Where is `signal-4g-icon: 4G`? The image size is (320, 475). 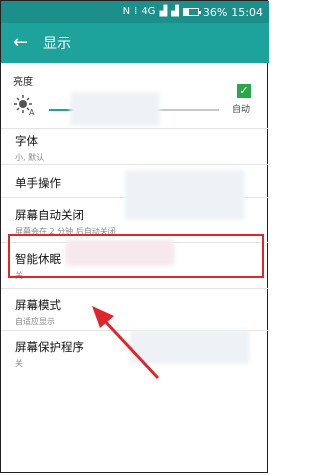 signal-4g-icon: 4G is located at coordinates (148, 11).